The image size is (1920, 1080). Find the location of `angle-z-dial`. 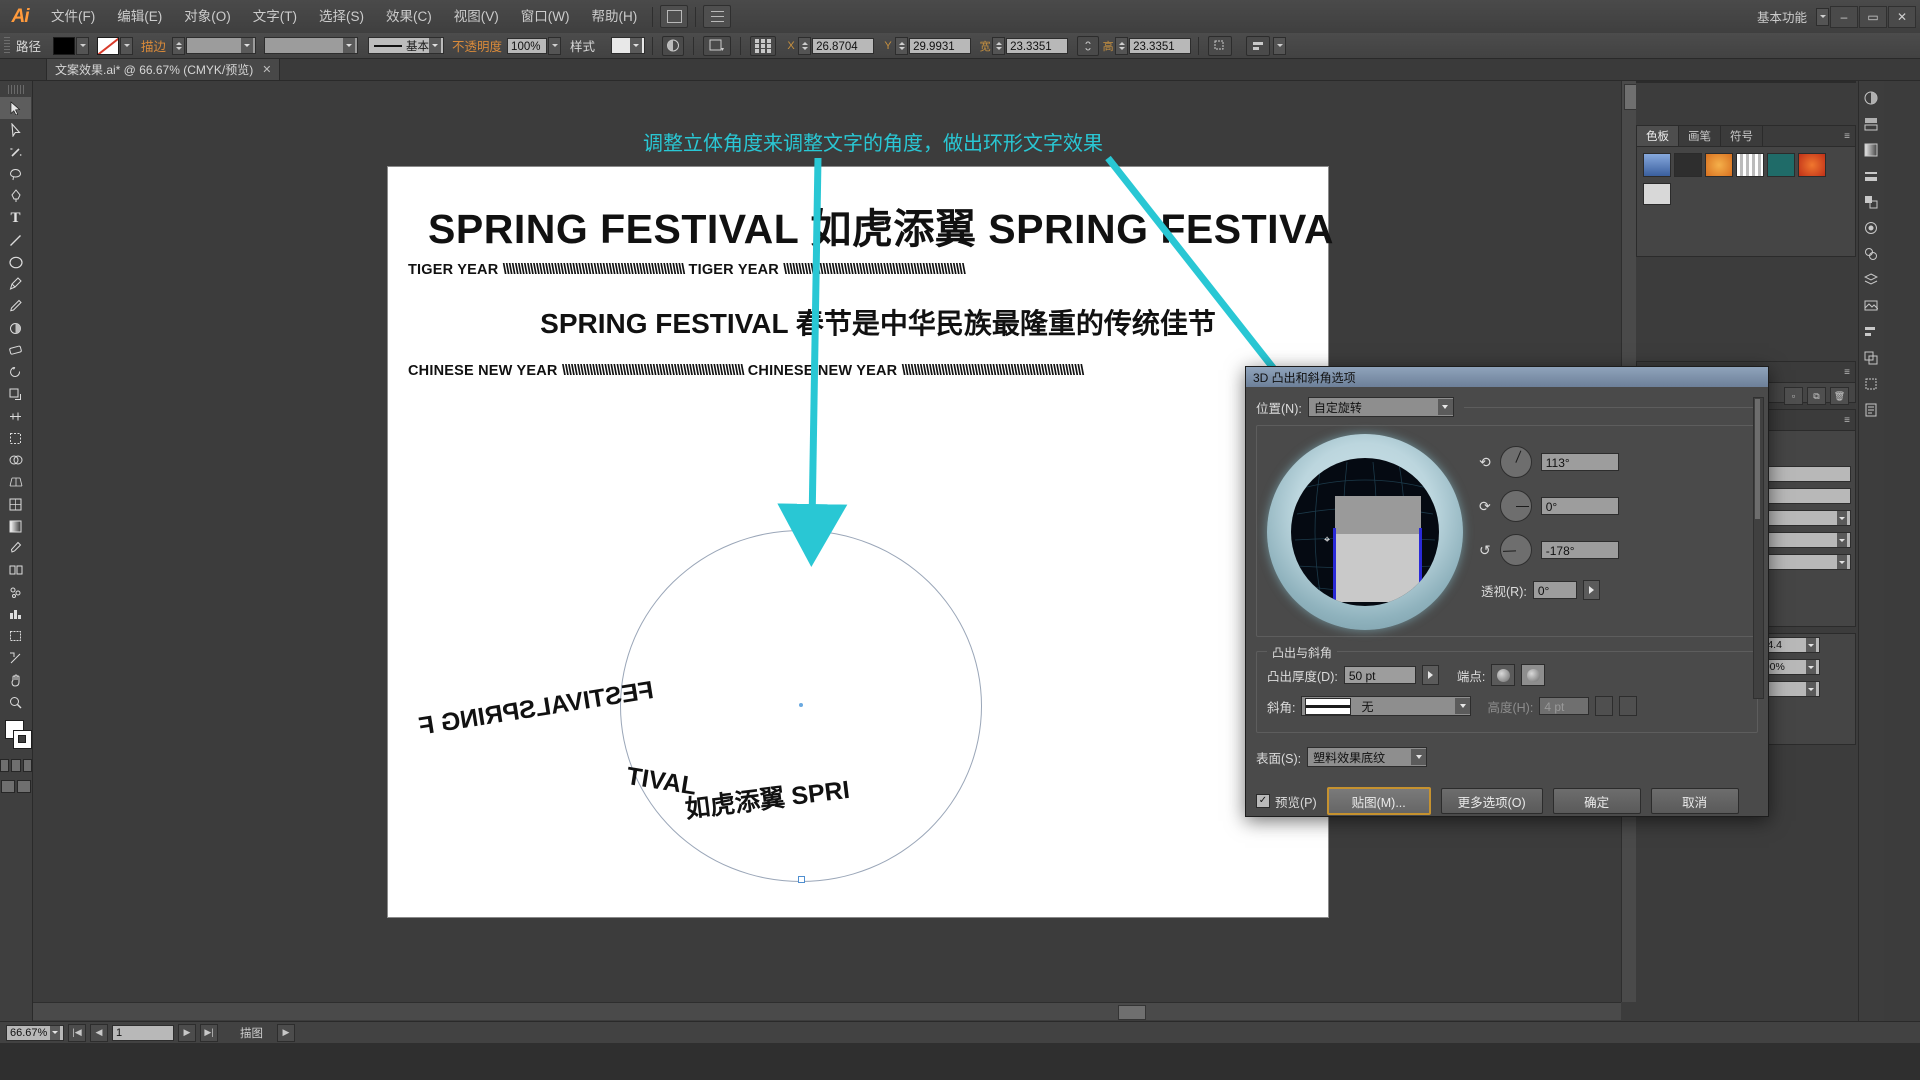

angle-z-dial is located at coordinates (1515, 550).